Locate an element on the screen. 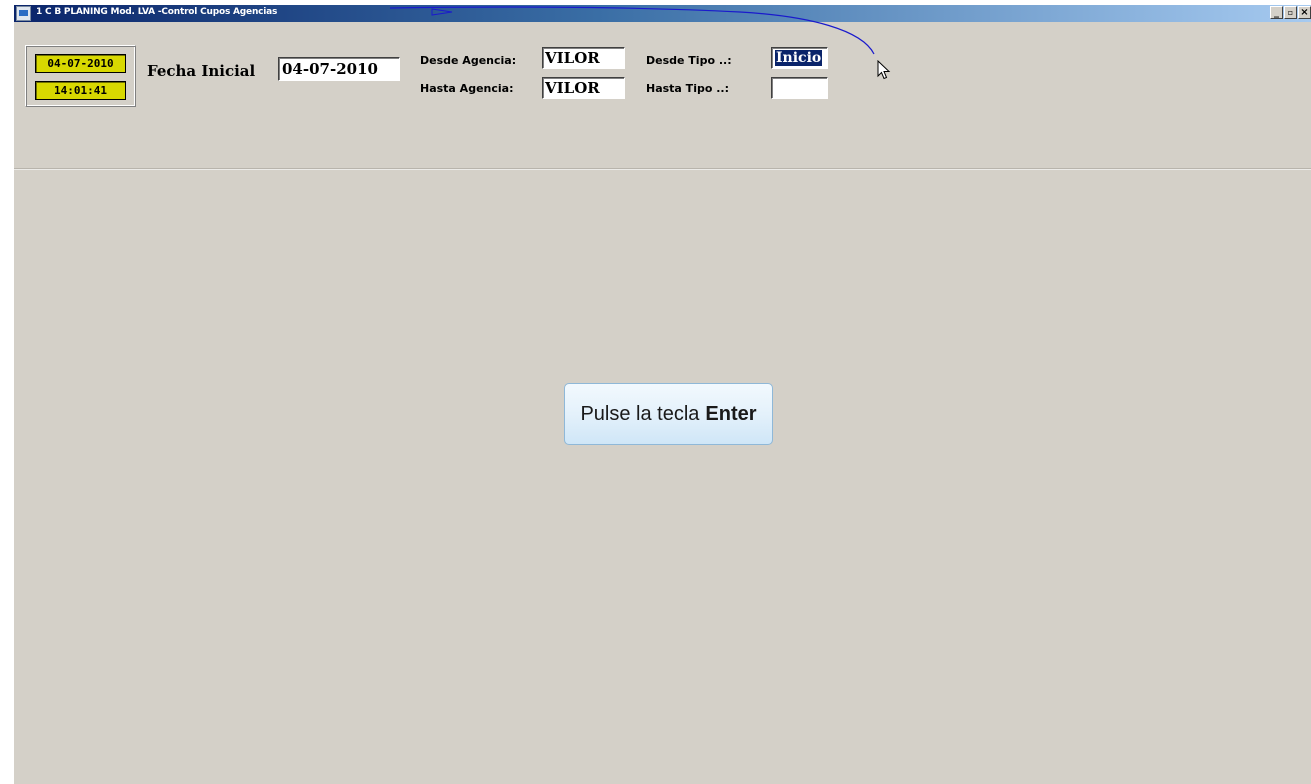  fecha-inicial-input: 04-07-2010 is located at coordinates (339, 69).